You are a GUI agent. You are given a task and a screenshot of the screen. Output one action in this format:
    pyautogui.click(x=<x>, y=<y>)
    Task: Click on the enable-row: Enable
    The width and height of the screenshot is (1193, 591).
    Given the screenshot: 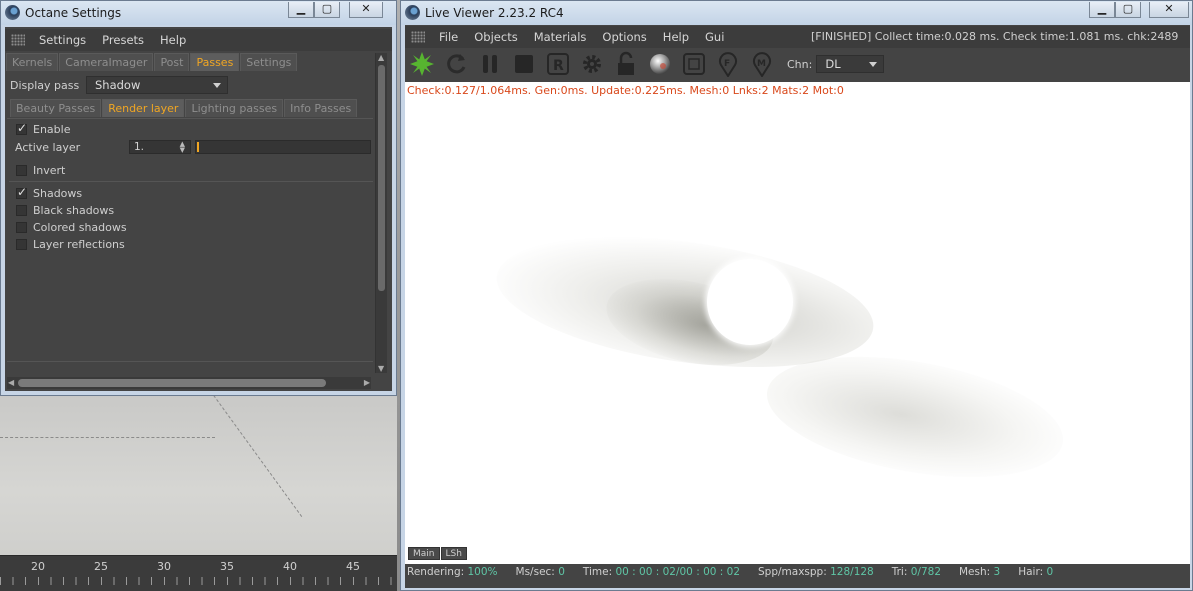 What is the action you would take?
    pyautogui.click(x=43, y=128)
    